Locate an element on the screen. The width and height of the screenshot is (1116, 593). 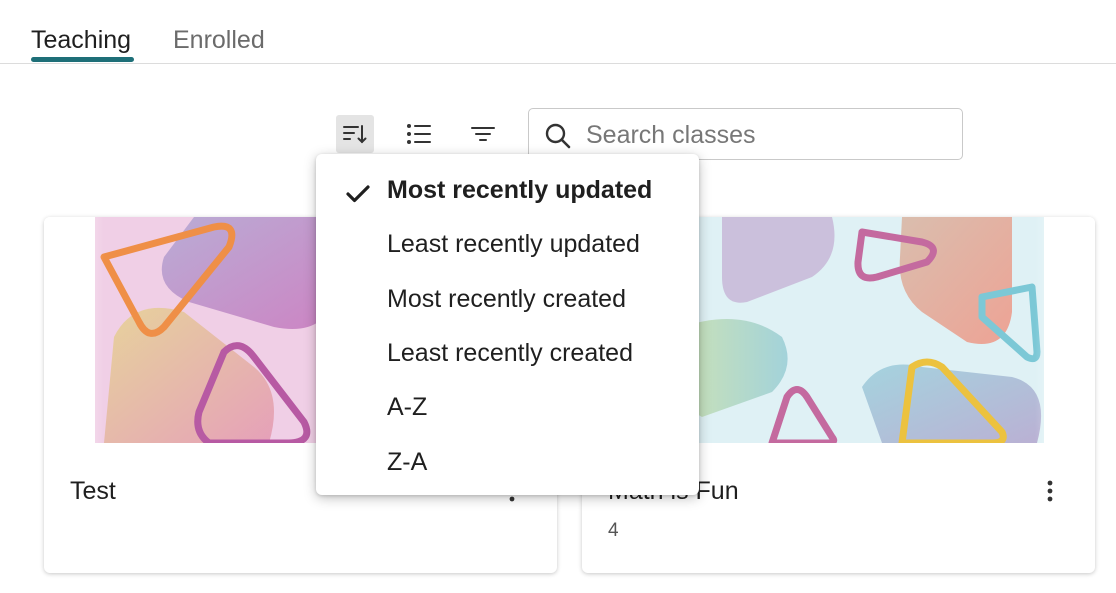
sort-option-a-z: A-Z is located at coordinates (507, 407).